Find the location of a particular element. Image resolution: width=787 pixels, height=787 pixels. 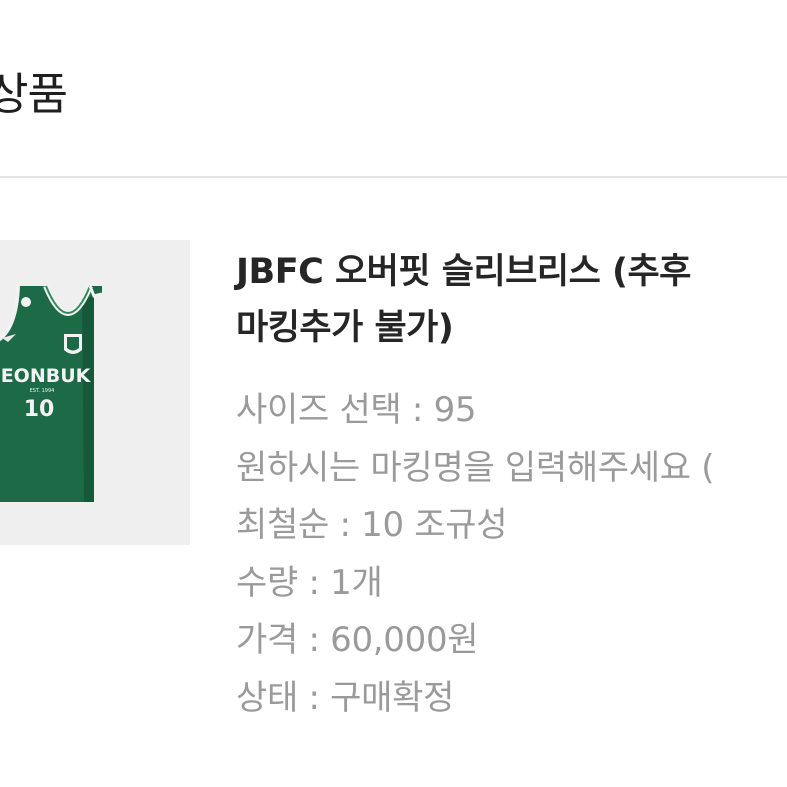

jersey-sub-text: EST. 1994 is located at coordinates (42, 391).